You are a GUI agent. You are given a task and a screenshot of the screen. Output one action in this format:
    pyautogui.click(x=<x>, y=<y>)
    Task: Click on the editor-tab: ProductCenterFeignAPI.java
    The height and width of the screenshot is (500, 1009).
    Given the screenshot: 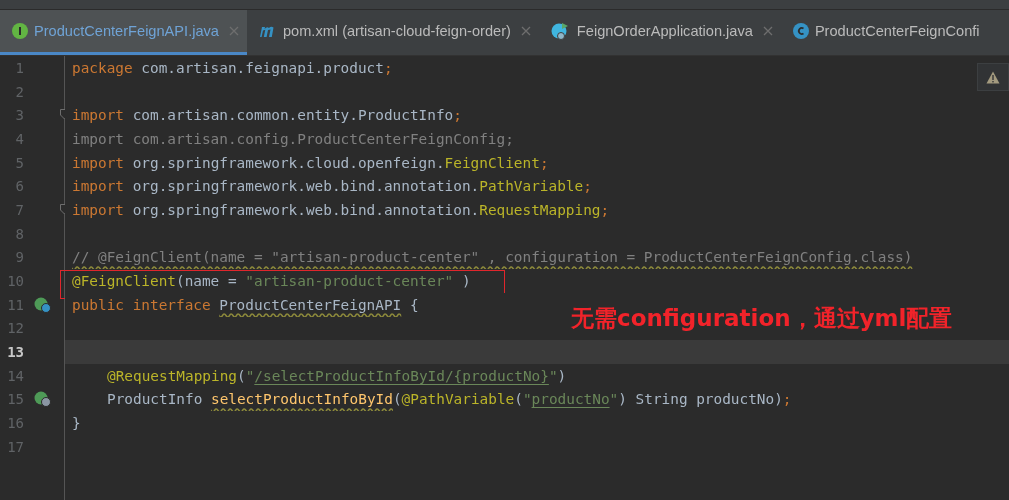 What is the action you would take?
    pyautogui.click(x=123, y=32)
    